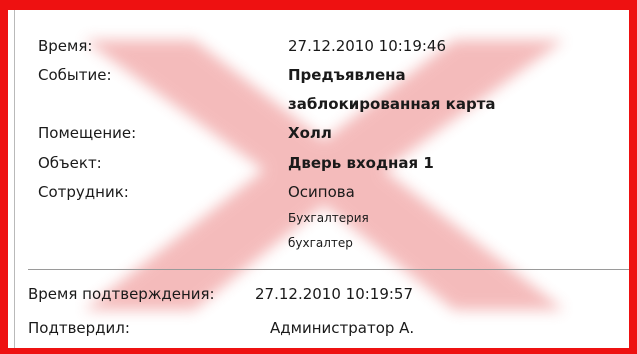  What do you see at coordinates (361, 163) in the screenshot?
I see `object-value: Дверь входная 1` at bounding box center [361, 163].